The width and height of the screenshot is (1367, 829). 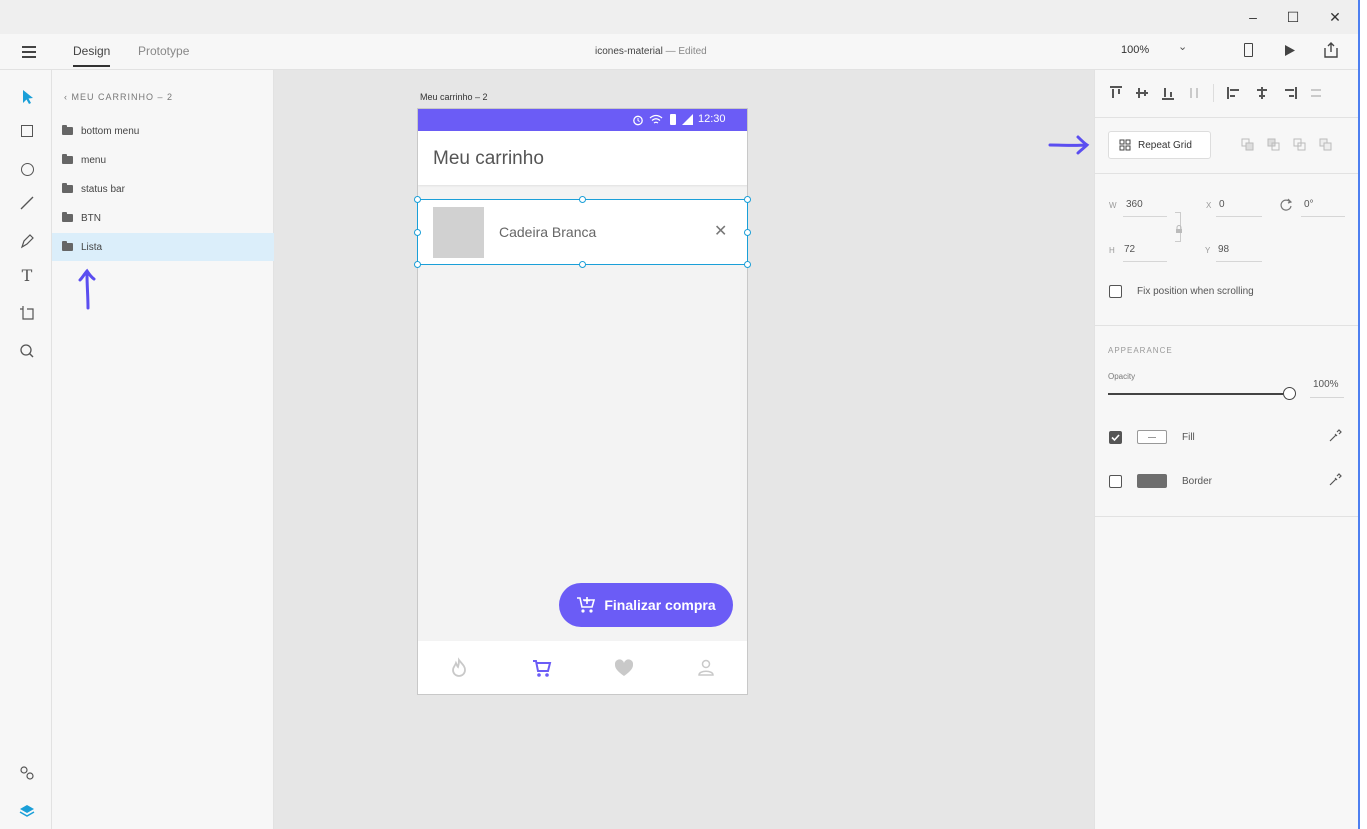 I want to click on select-icon, so click(x=27, y=97).